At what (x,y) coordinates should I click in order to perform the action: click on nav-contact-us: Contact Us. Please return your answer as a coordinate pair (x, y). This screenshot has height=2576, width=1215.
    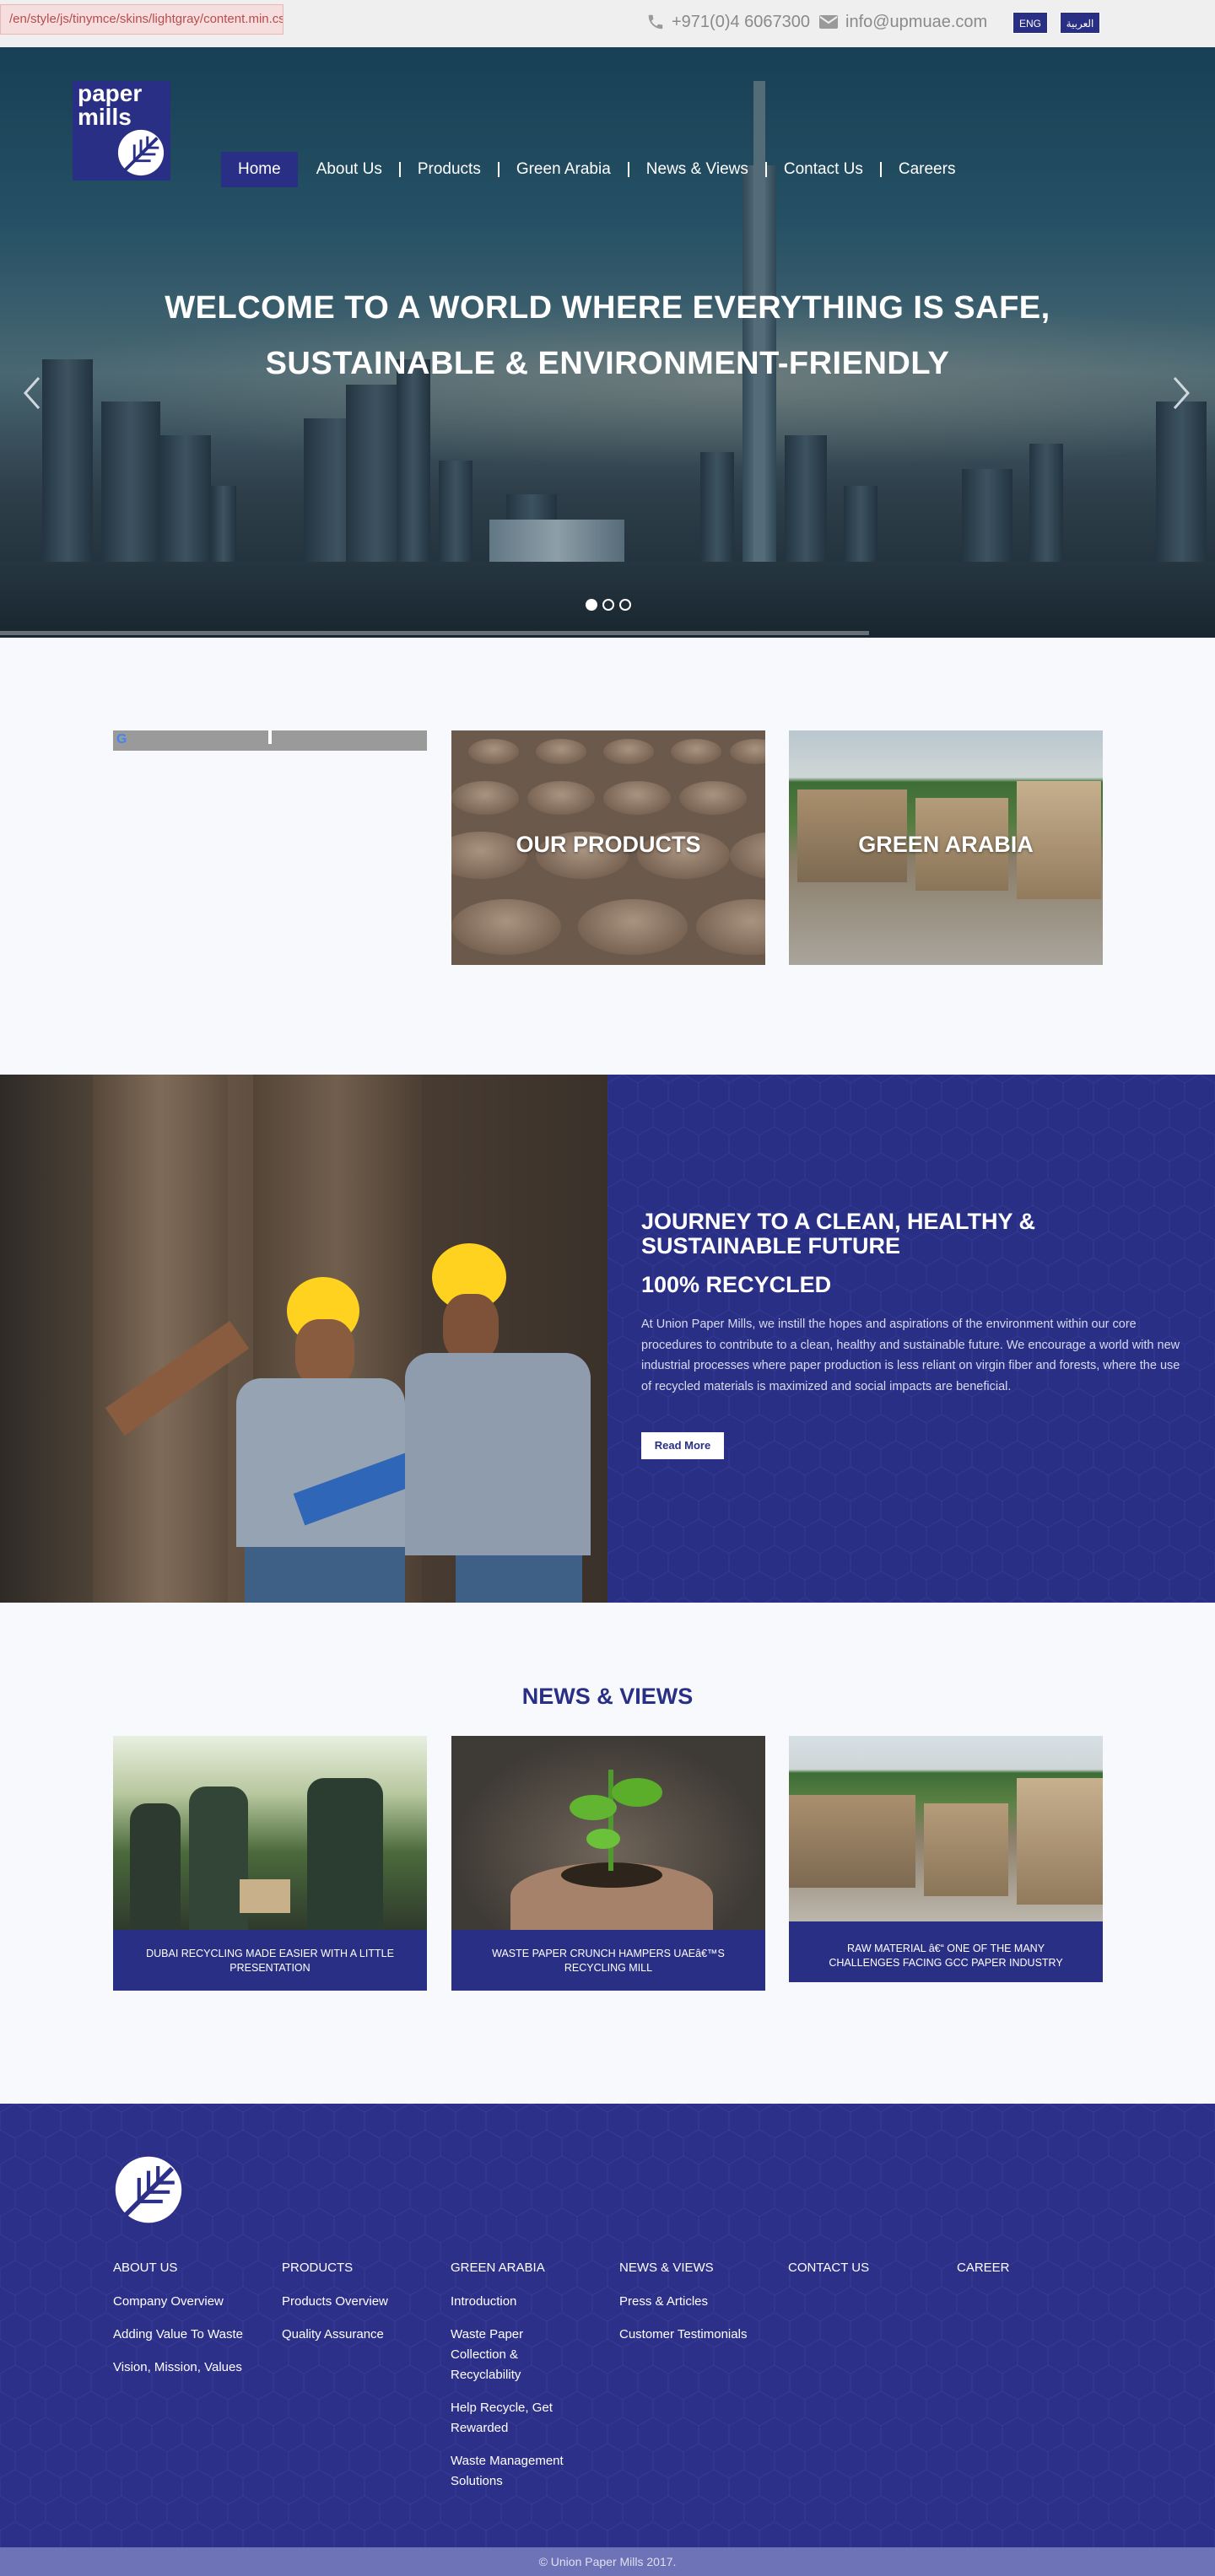
    Looking at the image, I should click on (823, 169).